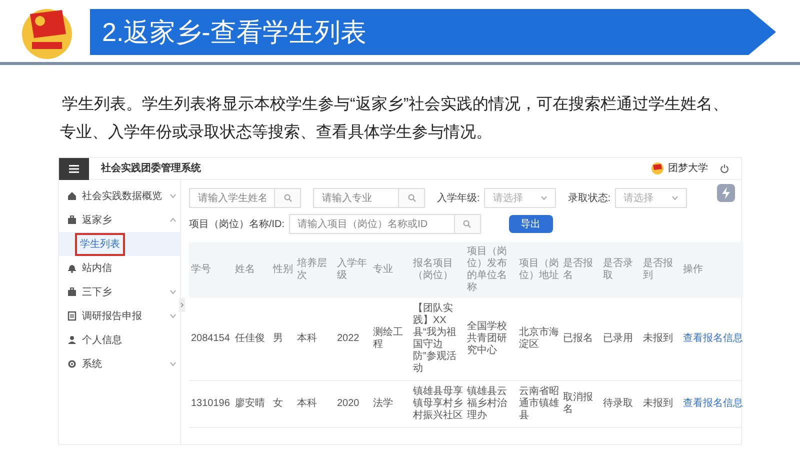 This screenshot has height=450, width=800. What do you see at coordinates (391, 270) in the screenshot?
I see `column-header: 专业` at bounding box center [391, 270].